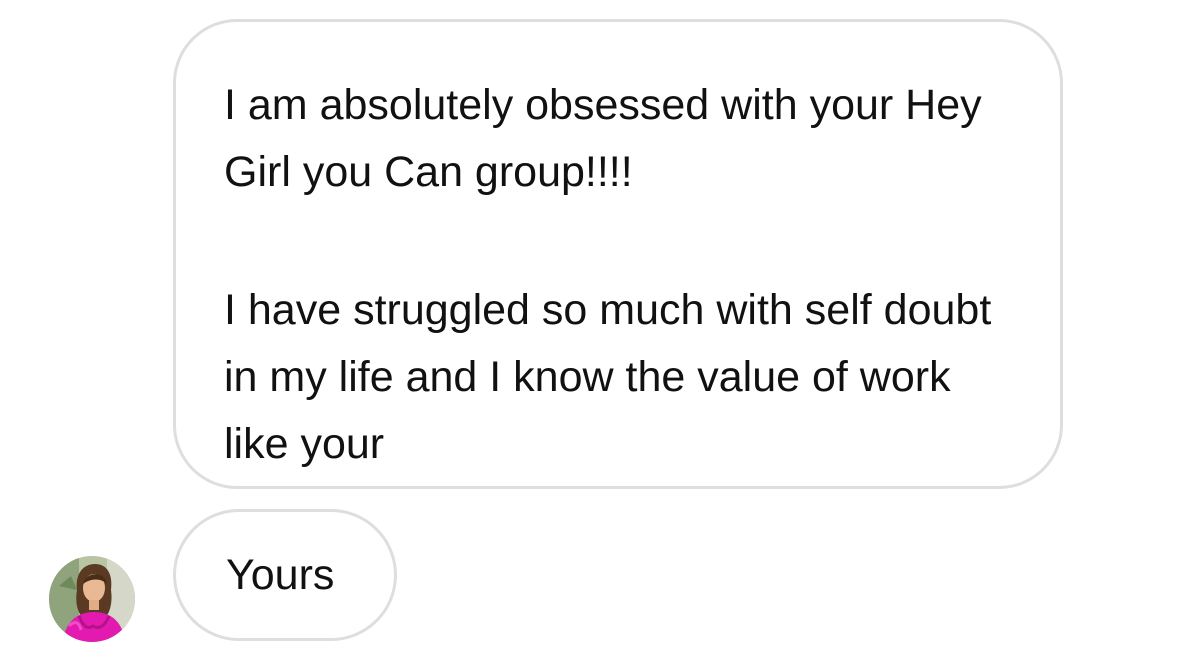 The height and width of the screenshot is (664, 1200). What do you see at coordinates (280, 575) in the screenshot?
I see `message-text: Yours` at bounding box center [280, 575].